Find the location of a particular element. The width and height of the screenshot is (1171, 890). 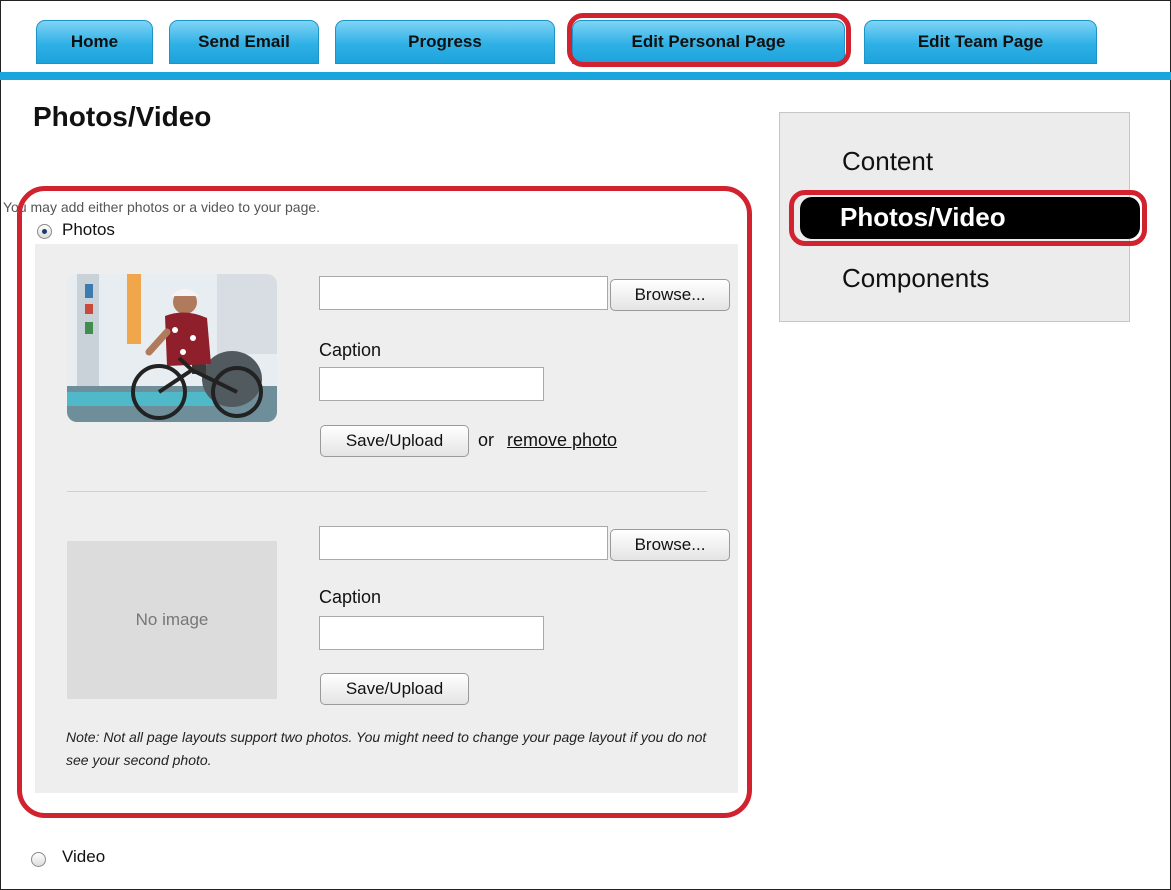

nav-tab-progress: Progress is located at coordinates (445, 42).